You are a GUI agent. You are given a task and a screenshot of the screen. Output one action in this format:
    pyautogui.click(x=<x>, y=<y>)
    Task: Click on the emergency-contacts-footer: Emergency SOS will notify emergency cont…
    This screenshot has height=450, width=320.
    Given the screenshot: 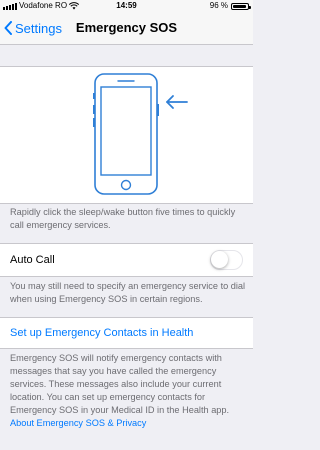 What is the action you would take?
    pyautogui.click(x=128, y=391)
    